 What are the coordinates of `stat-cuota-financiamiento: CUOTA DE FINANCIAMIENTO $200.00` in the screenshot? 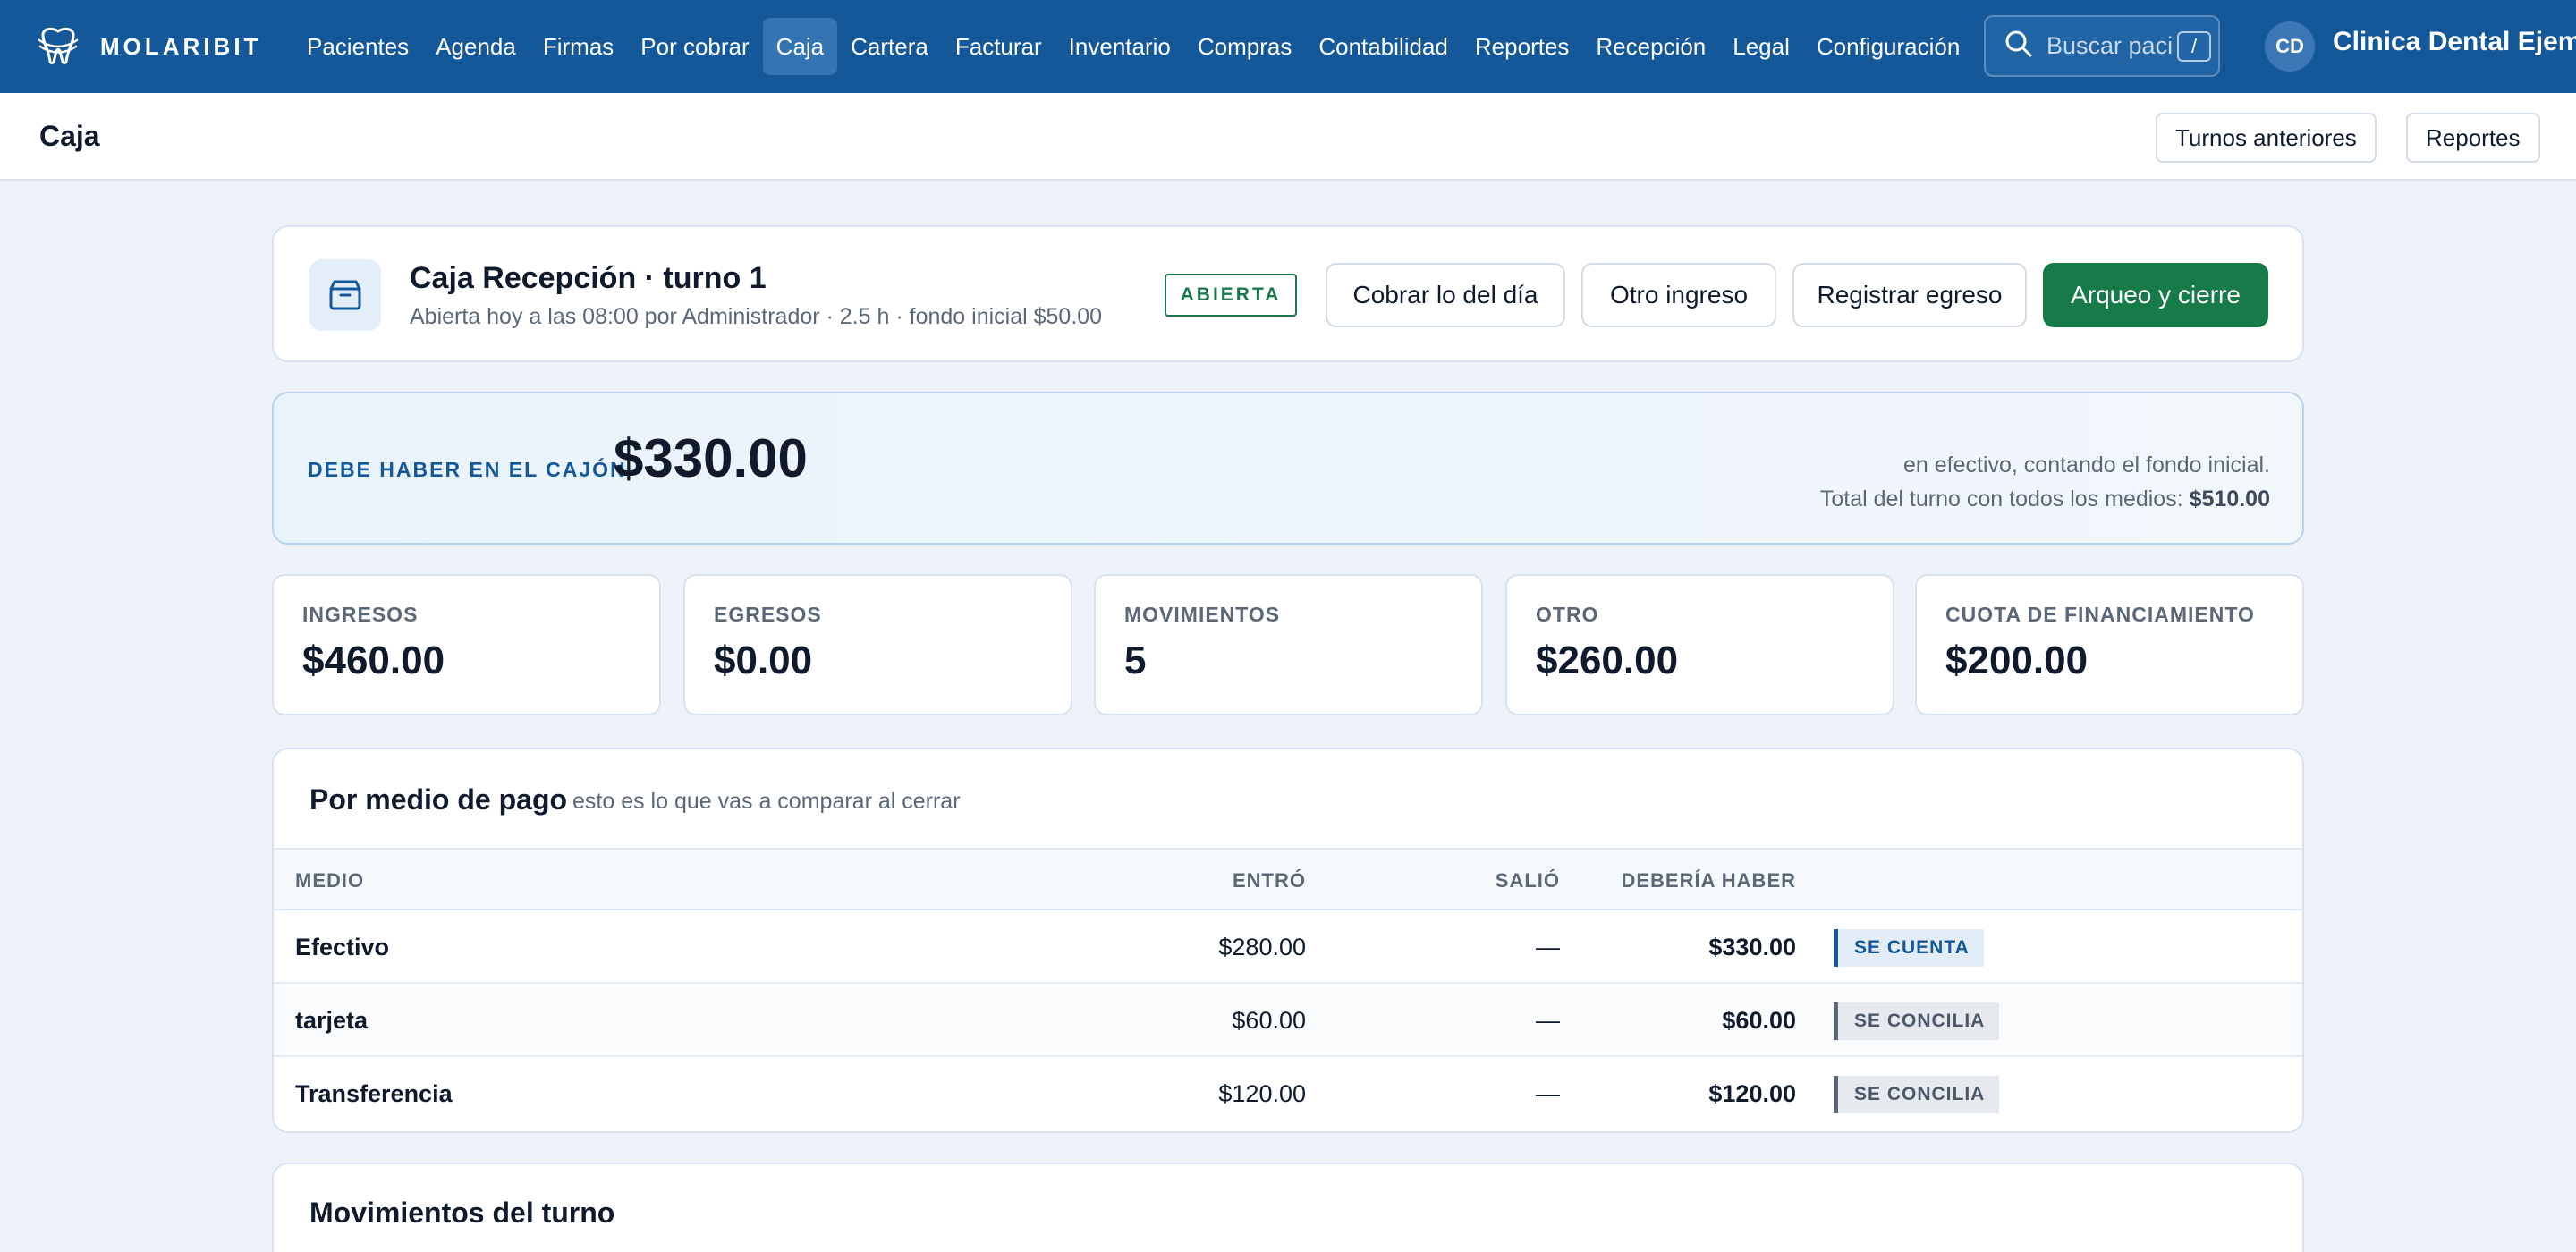 It's located at (2109, 644).